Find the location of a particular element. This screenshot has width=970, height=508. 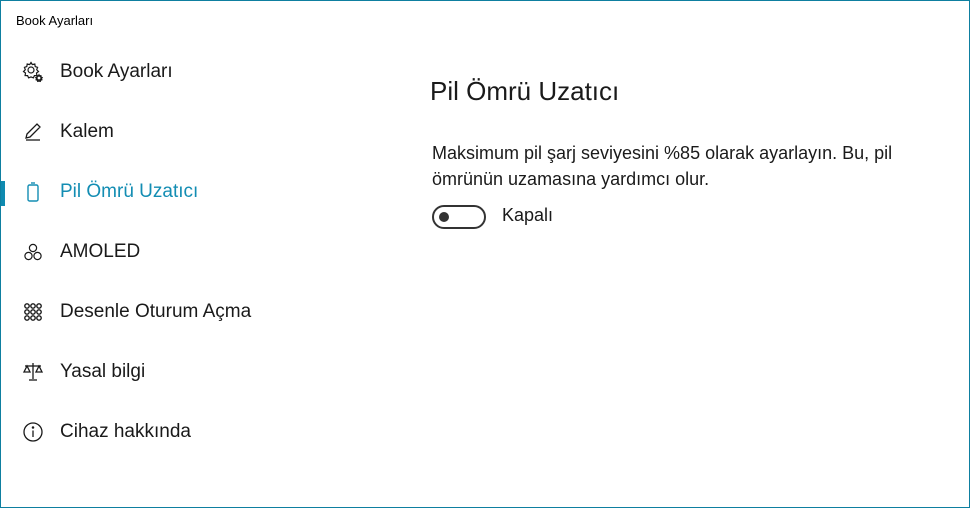

sidebar-item-book-ayarlari: Book Ayarları is located at coordinates (181, 72).